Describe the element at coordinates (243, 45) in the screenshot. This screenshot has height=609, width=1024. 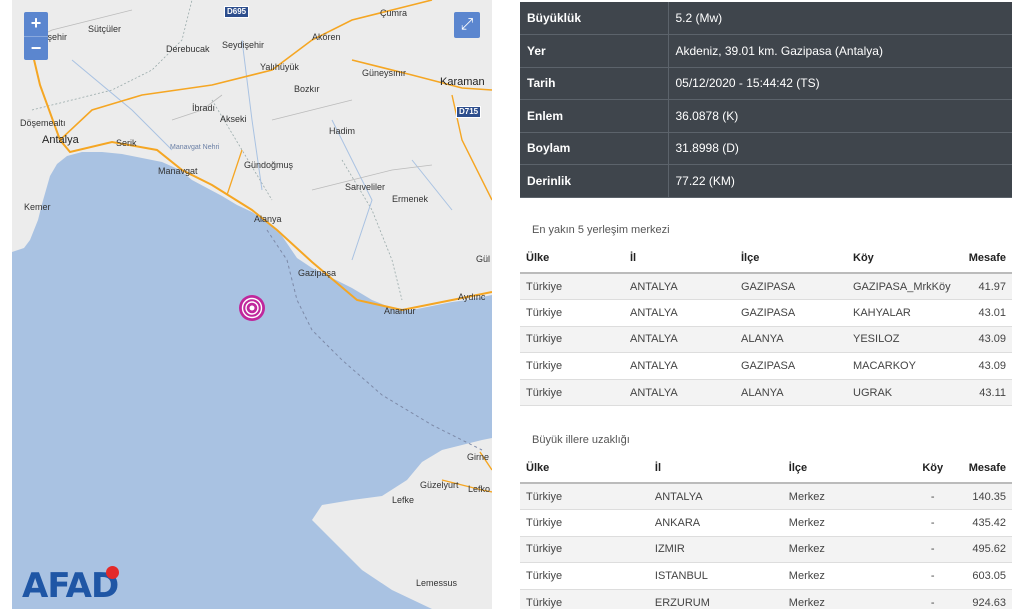
I see `place-label: Seydişehir` at that location.